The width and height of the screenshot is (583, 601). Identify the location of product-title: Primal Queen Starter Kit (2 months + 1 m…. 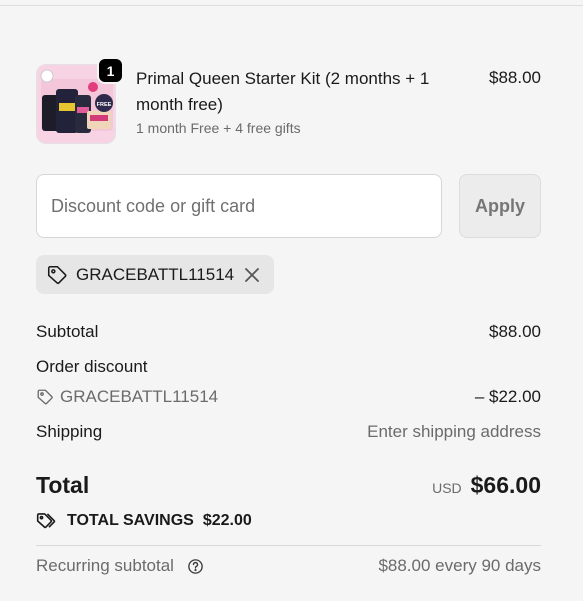
(283, 91).